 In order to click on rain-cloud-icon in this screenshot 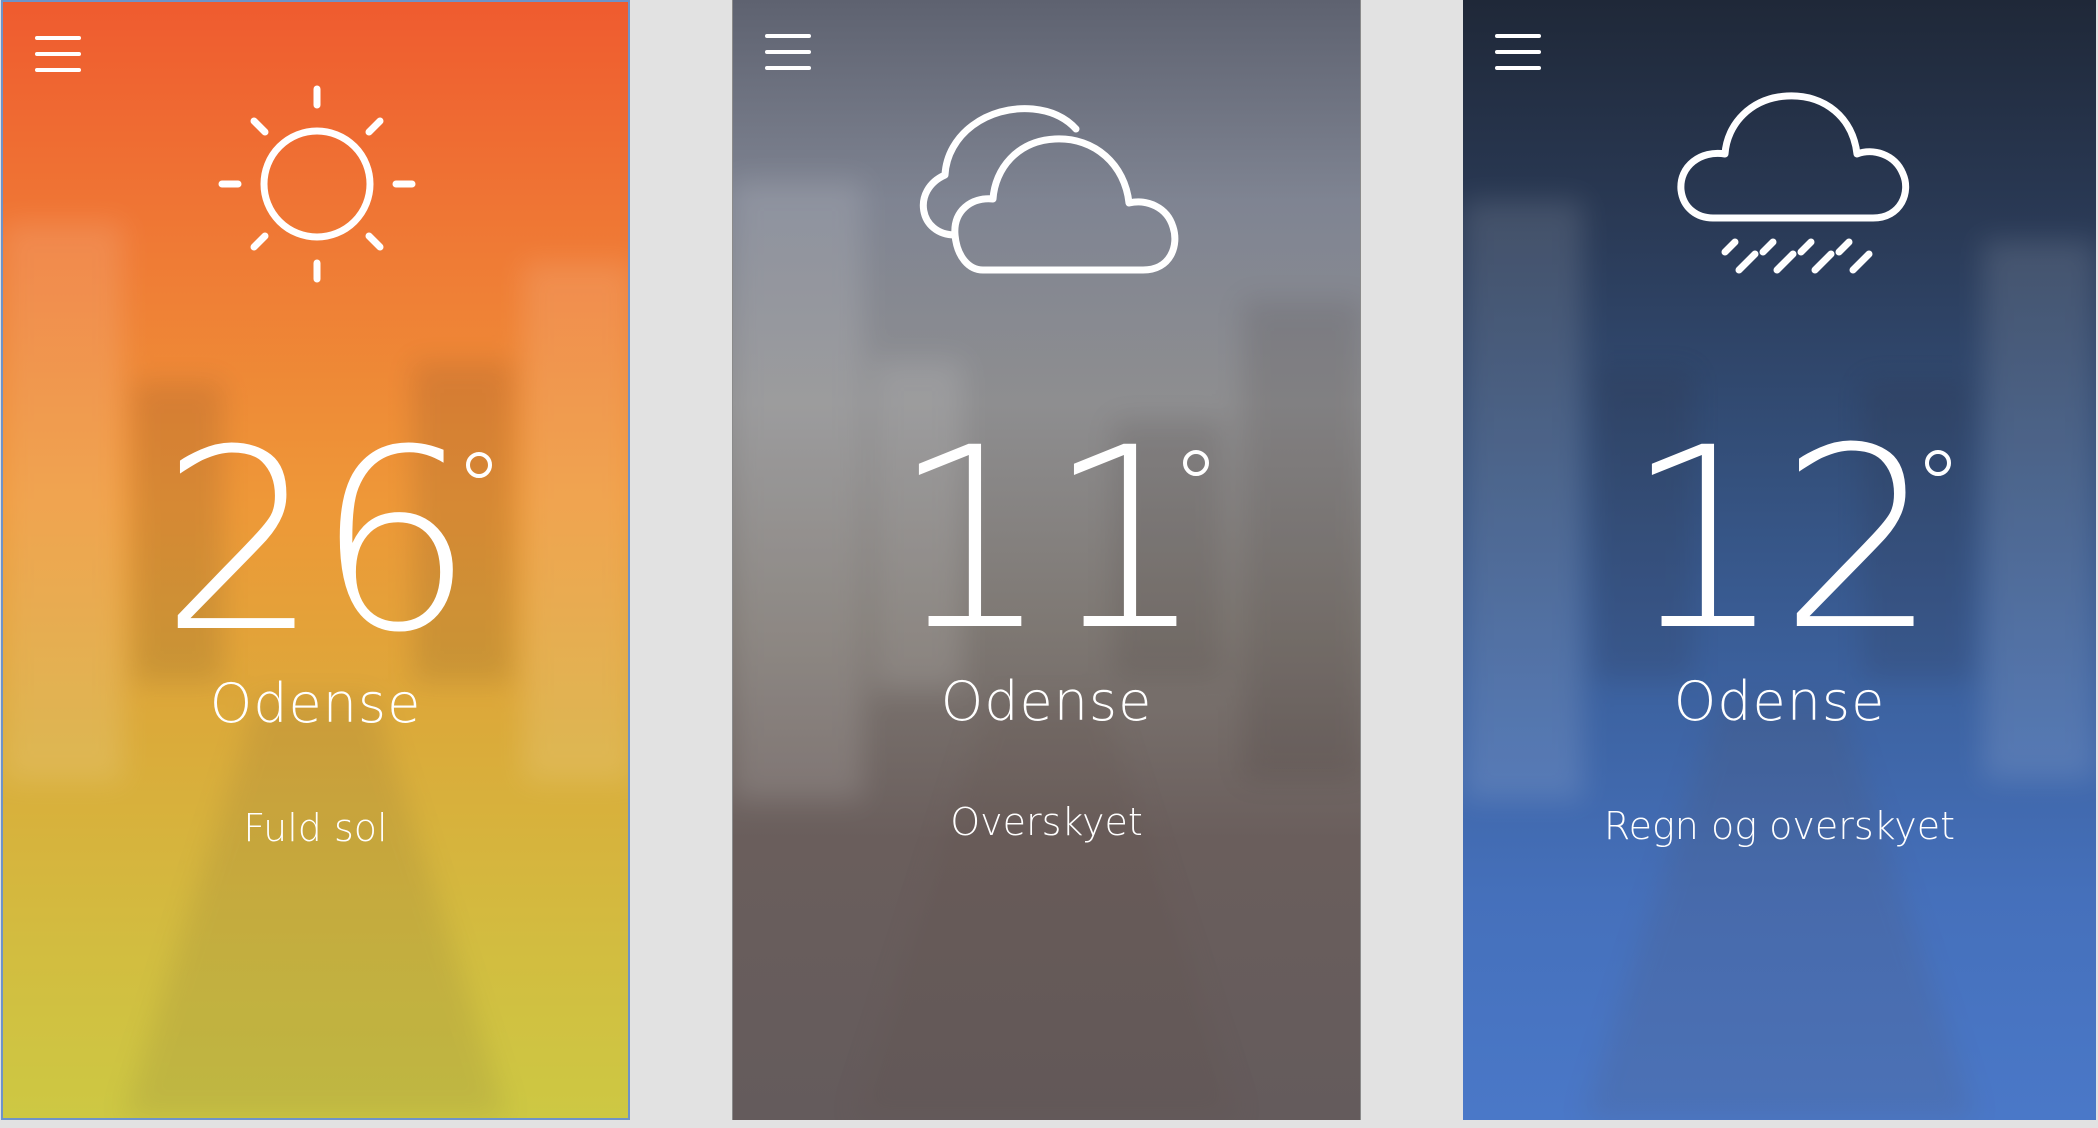, I will do `click(1793, 183)`.